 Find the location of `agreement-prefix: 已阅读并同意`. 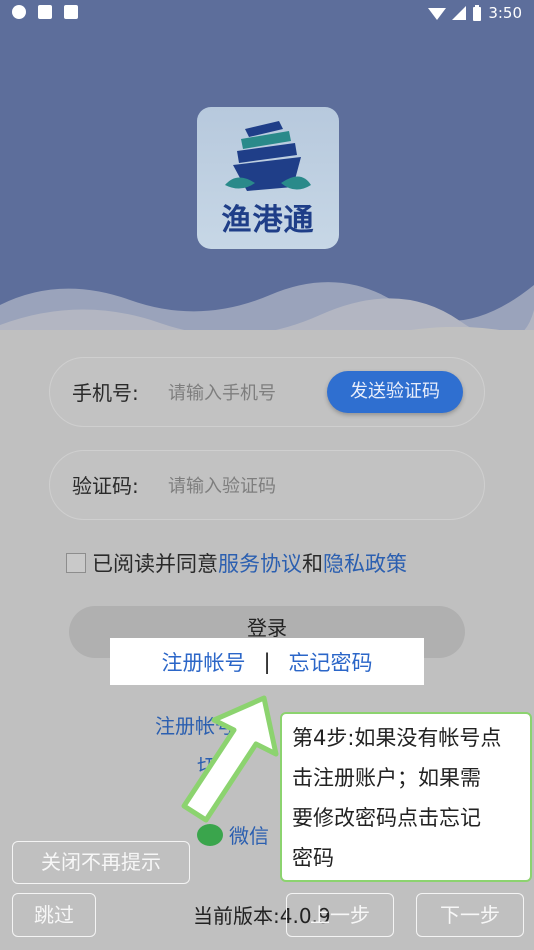

agreement-prefix: 已阅读并同意 is located at coordinates (155, 564).